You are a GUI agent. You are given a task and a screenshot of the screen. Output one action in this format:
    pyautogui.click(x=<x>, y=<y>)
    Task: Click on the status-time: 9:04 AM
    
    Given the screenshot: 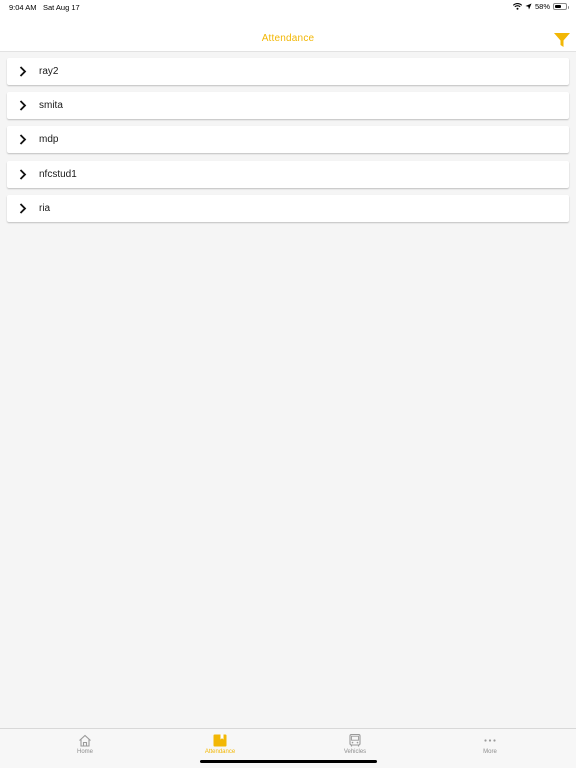 What is the action you would take?
    pyautogui.click(x=23, y=7)
    